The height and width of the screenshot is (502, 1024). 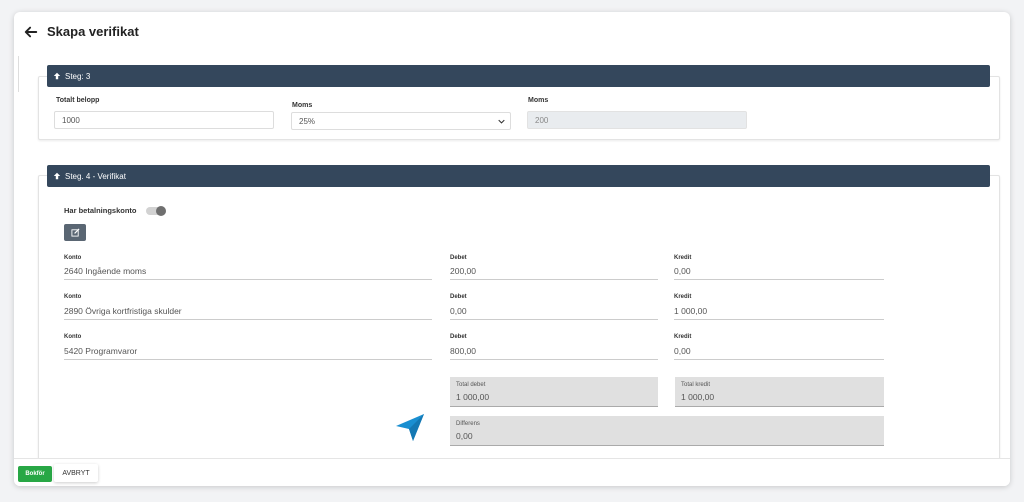 I want to click on differens-value: 0,00, so click(x=464, y=436).